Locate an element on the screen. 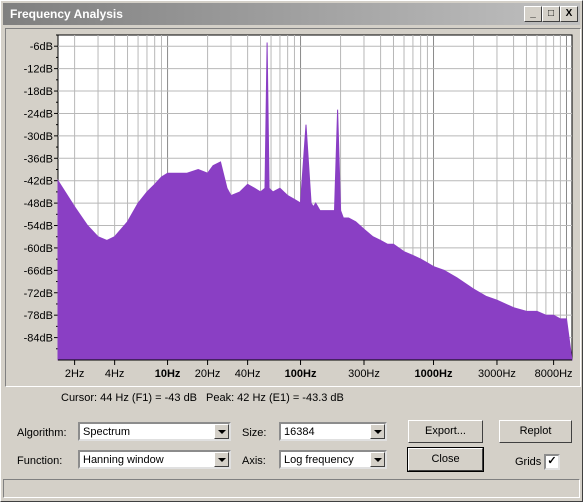  y-tick-label: -18dB is located at coordinates (38, 92).